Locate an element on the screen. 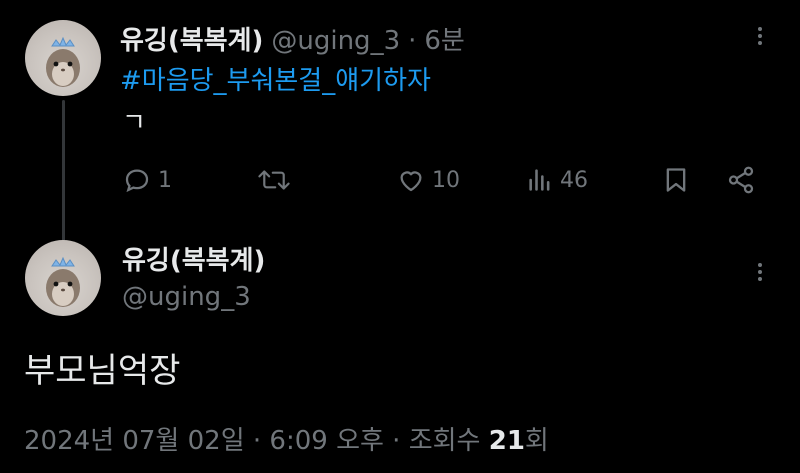 Image resolution: width=800 pixels, height=473 pixels. like-icon is located at coordinates (411, 181).